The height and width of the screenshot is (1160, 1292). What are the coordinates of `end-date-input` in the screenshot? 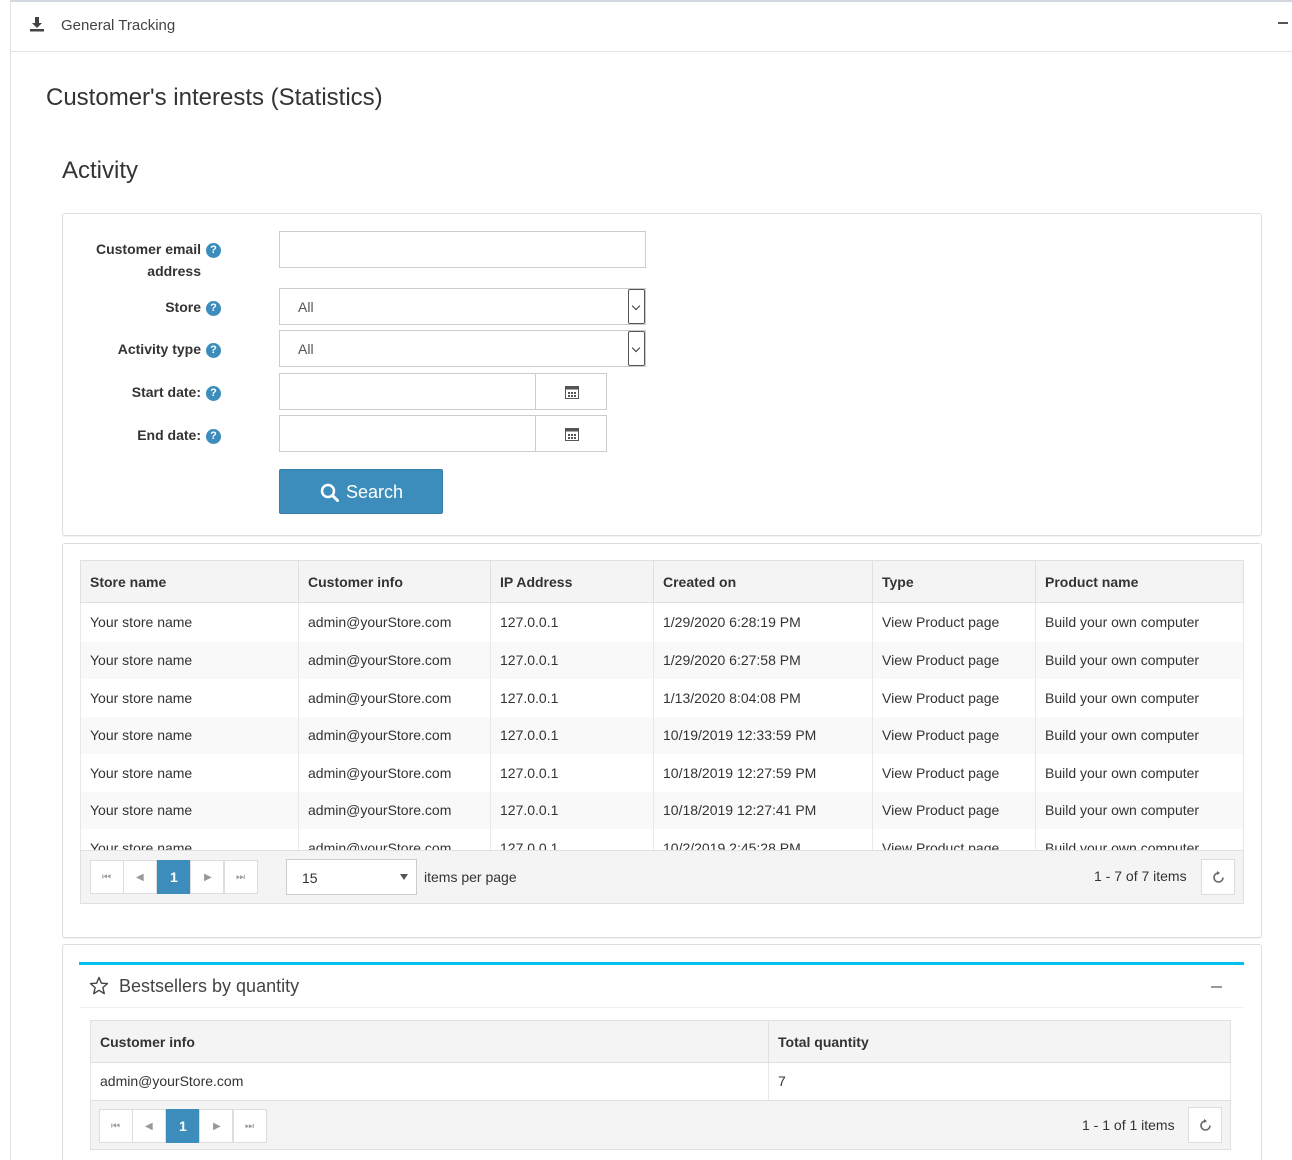 It's located at (407, 433).